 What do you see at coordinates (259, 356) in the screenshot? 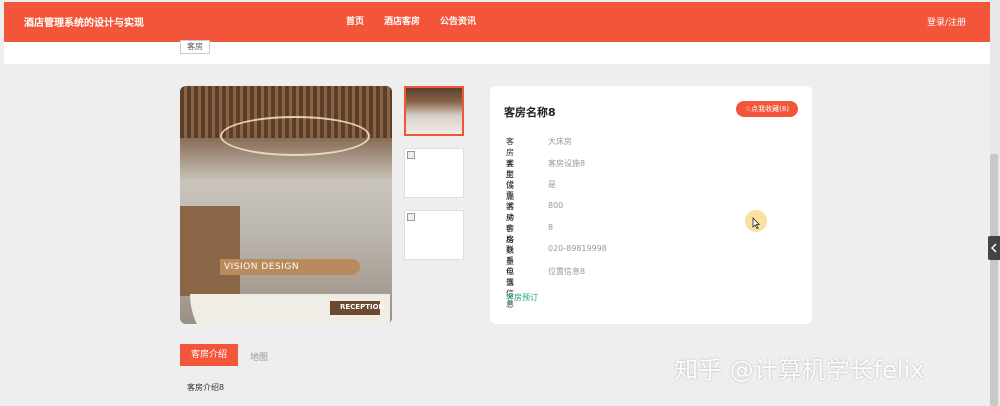
I see `tab-map: 地图` at bounding box center [259, 356].